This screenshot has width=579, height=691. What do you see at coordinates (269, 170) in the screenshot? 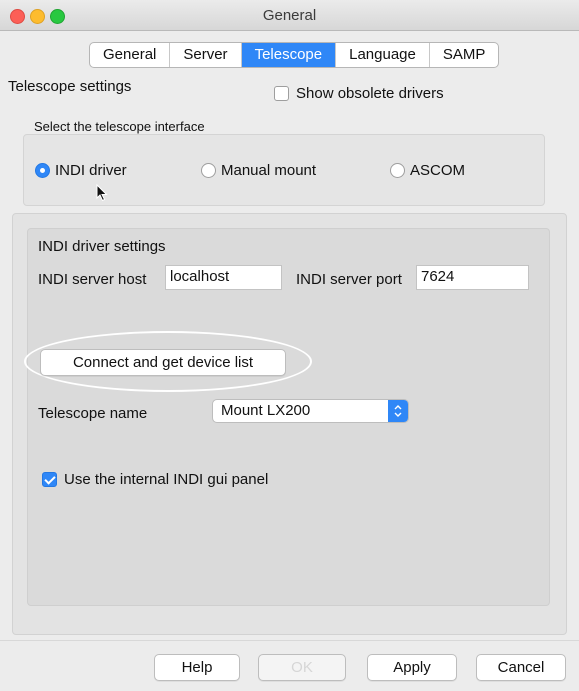
I see `radio-manual-mount-label: Manual mount` at bounding box center [269, 170].